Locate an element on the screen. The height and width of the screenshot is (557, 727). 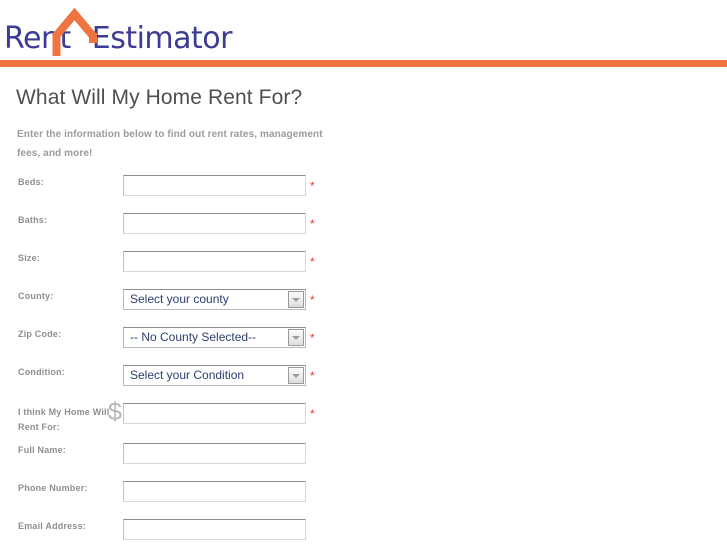
label-email: Email Address: is located at coordinates (52, 526).